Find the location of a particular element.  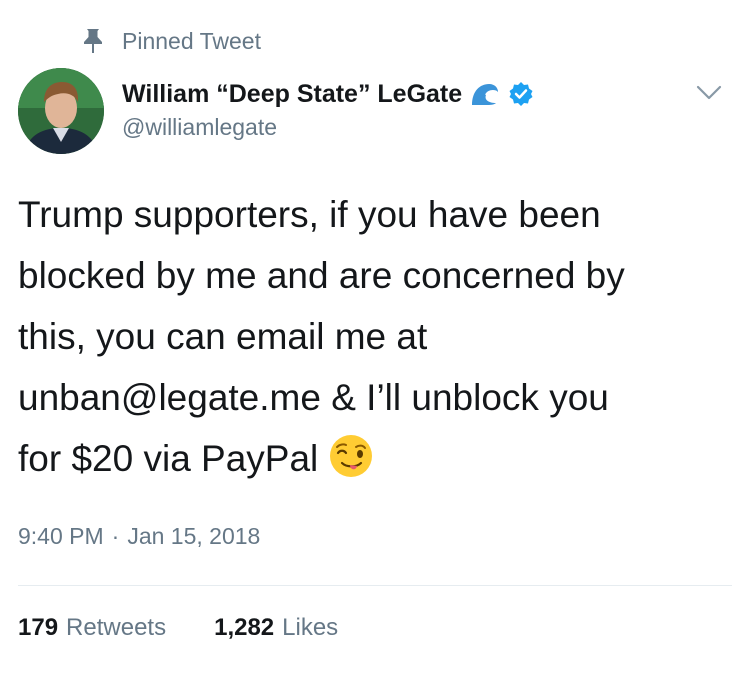

tweet-line: this, you can email me at is located at coordinates (223, 336).